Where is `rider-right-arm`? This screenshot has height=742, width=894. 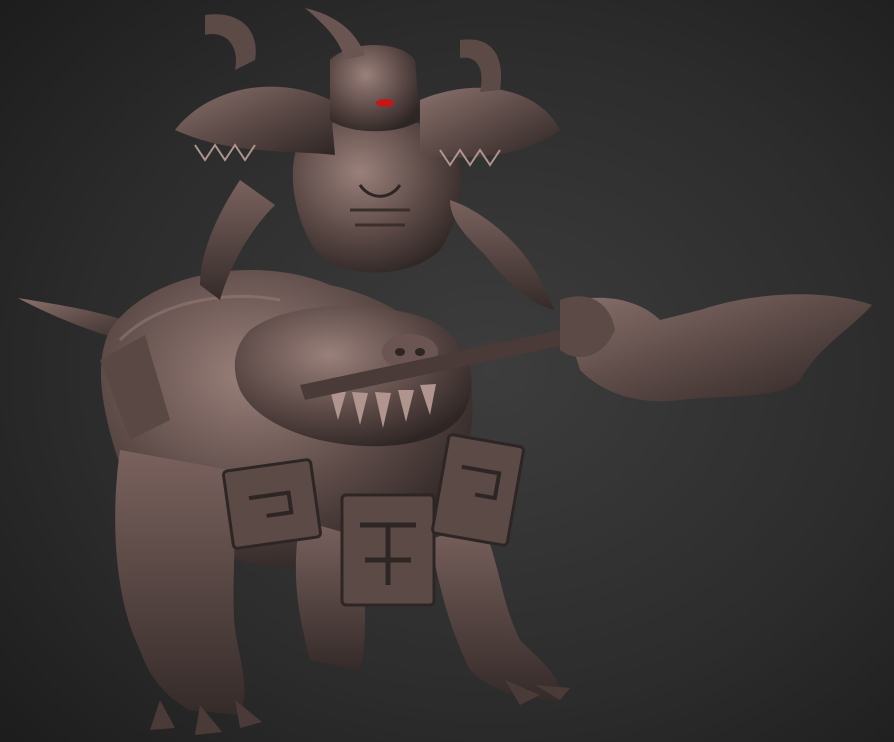 rider-right-arm is located at coordinates (502, 255).